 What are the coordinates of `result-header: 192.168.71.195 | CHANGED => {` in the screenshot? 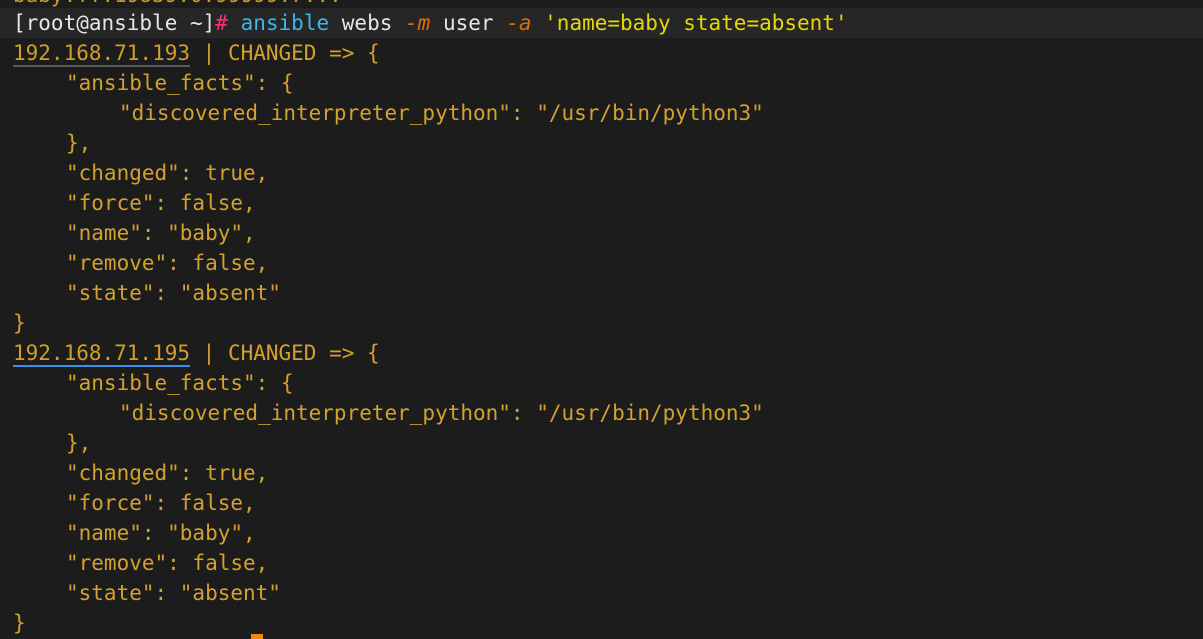 It's located at (196, 353).